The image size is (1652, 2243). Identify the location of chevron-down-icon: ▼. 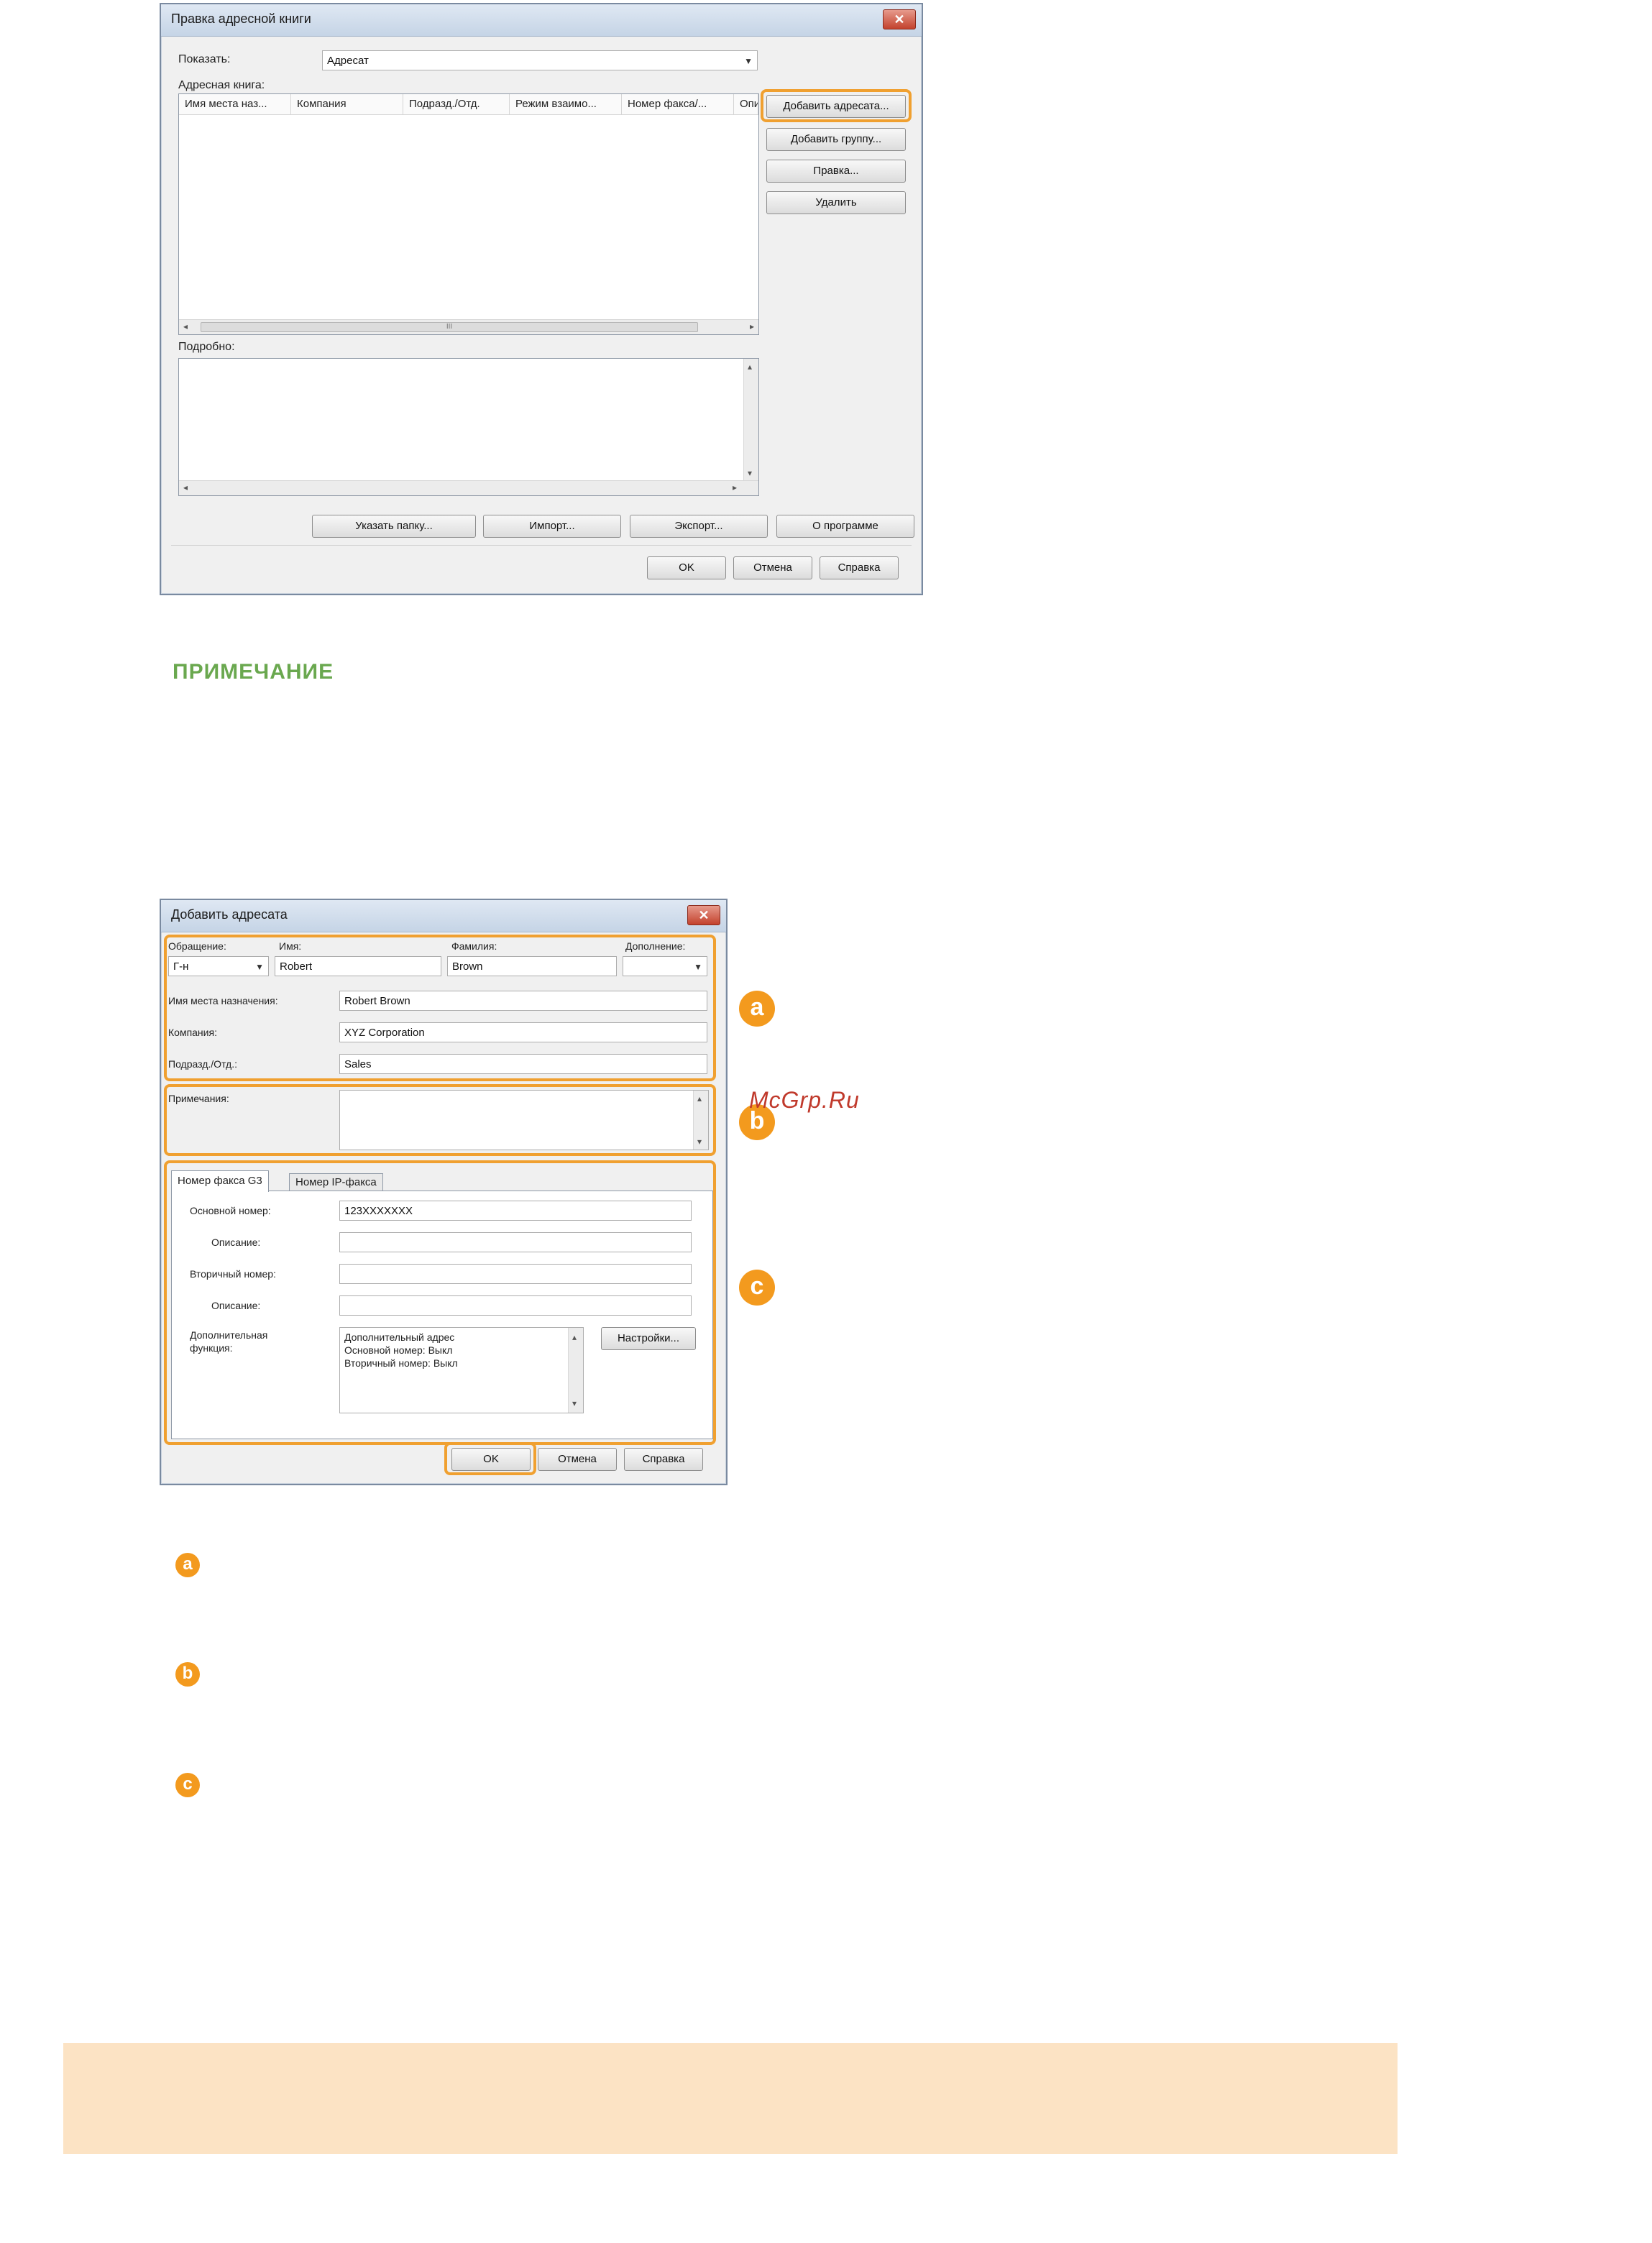
(748, 61).